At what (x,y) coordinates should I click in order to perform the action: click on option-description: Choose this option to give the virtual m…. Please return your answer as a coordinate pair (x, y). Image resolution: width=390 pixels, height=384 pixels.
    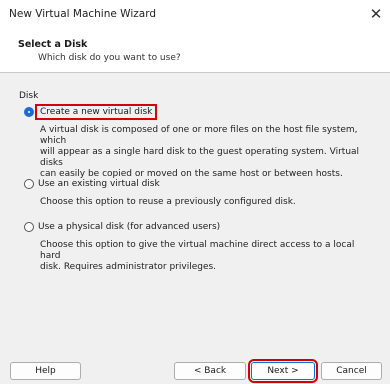
    Looking at the image, I should click on (208, 256).